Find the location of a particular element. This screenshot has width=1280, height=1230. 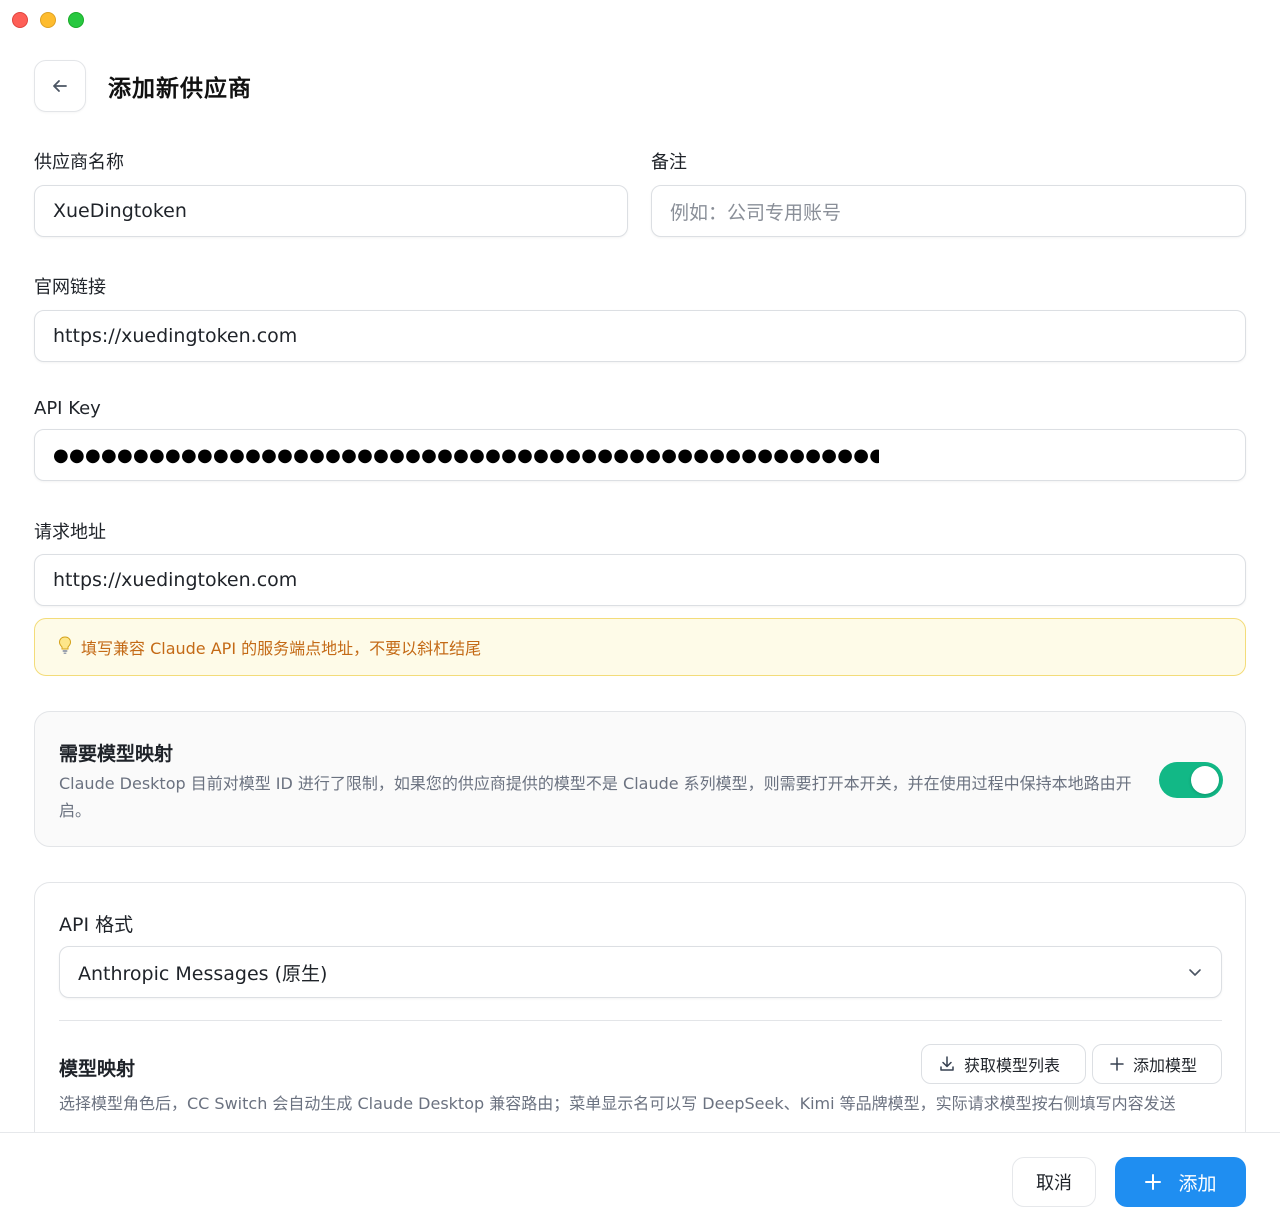

model-mapping-toggle is located at coordinates (1191, 780).